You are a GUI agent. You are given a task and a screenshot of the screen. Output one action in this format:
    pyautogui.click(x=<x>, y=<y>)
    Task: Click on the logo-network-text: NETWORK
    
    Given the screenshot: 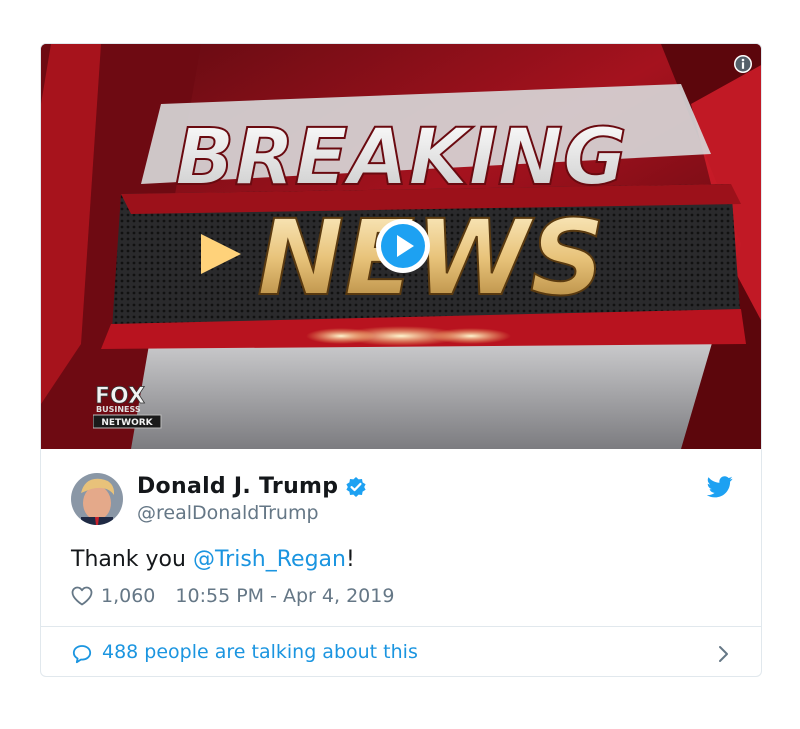 What is the action you would take?
    pyautogui.click(x=127, y=423)
    